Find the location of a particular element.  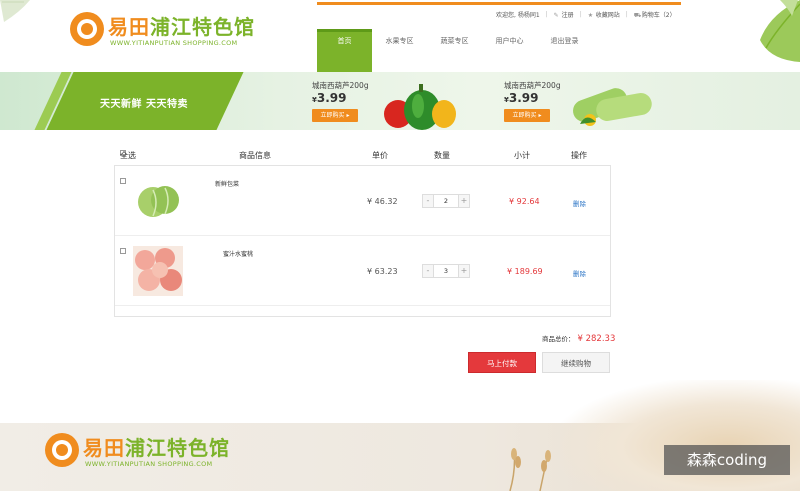

footer-logo: 易田浦江特色馆 WWW.YITIANPUTIAN SHOPPING.COM is located at coordinates (137, 453).